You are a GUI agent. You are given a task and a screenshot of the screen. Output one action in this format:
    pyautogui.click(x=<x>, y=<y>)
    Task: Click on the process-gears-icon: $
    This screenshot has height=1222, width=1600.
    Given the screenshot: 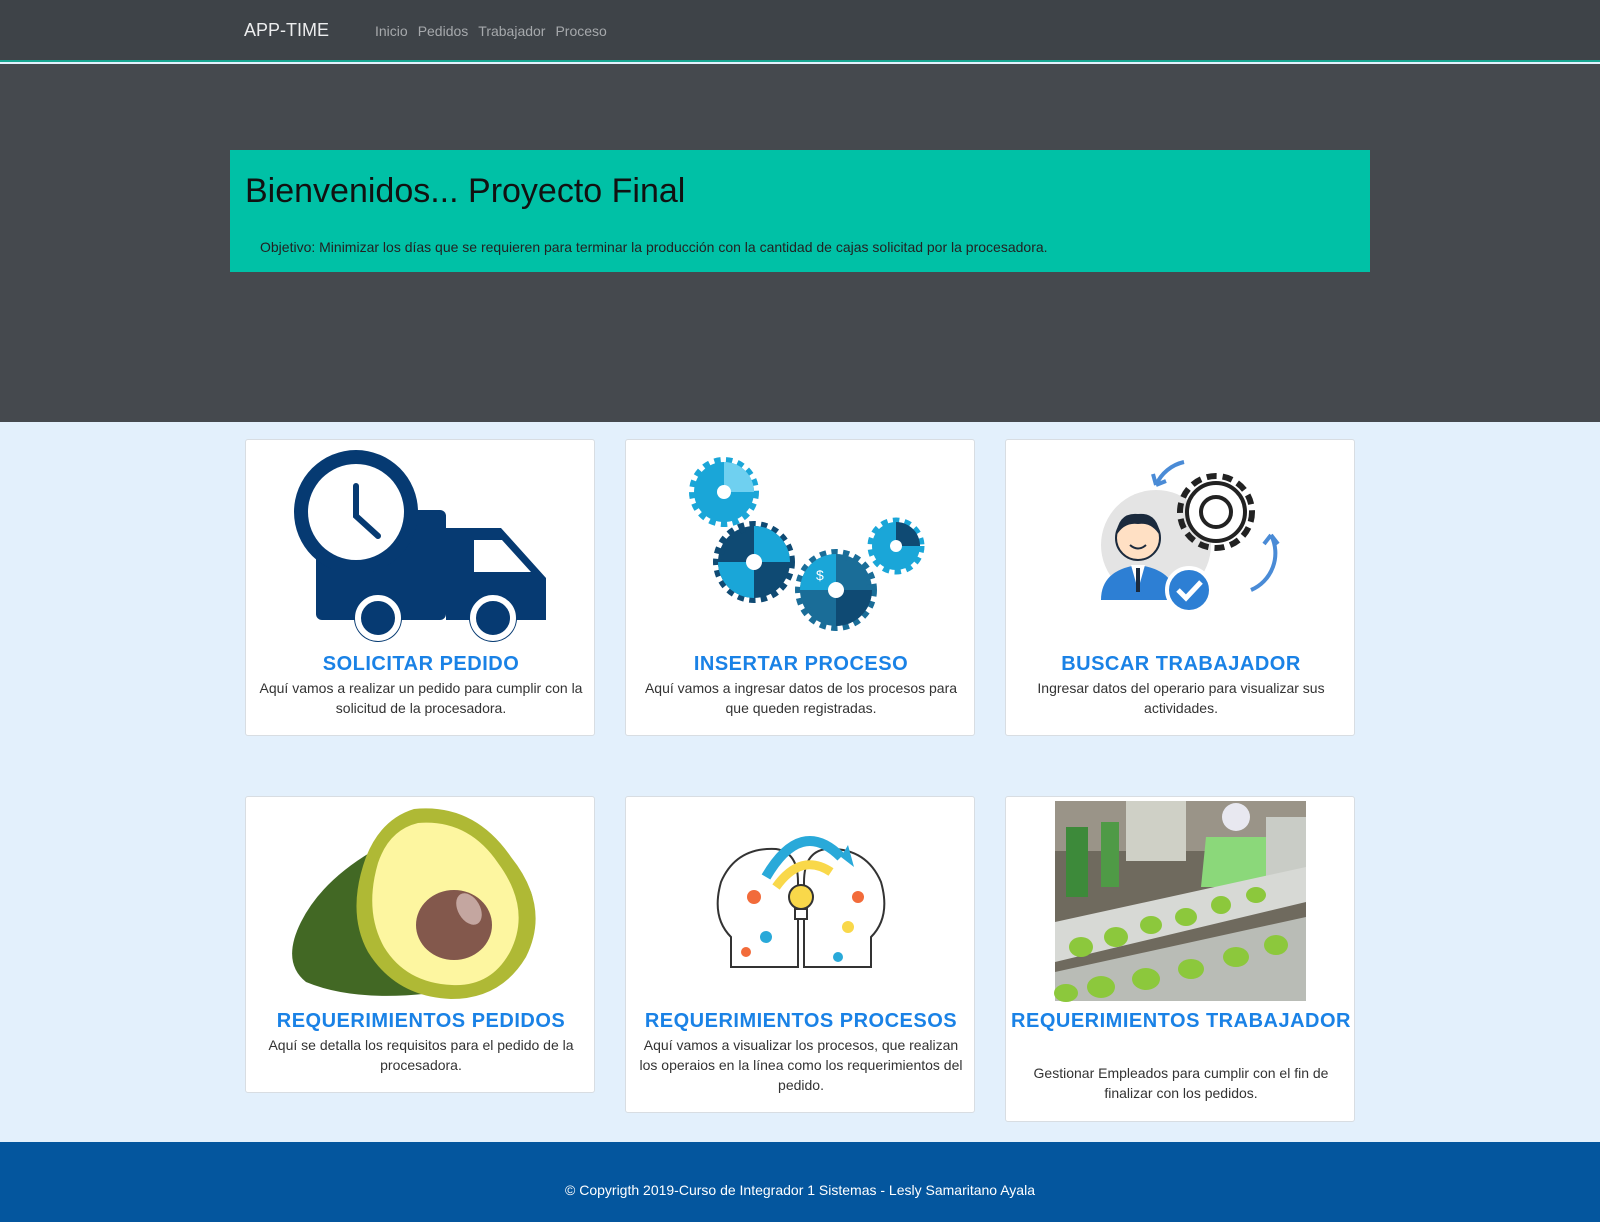 What is the action you would take?
    pyautogui.click(x=807, y=544)
    